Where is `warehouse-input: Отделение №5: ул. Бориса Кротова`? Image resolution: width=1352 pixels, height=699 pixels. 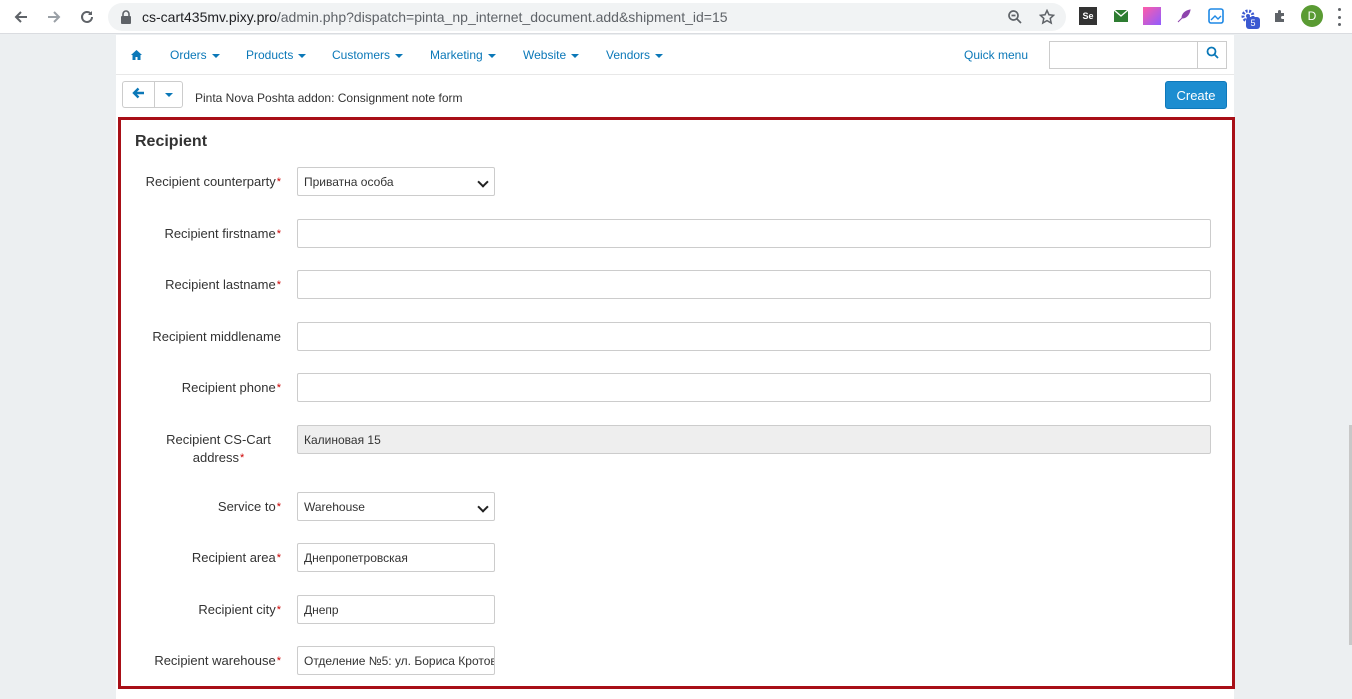 warehouse-input: Отделение №5: ул. Бориса Кротова is located at coordinates (396, 660).